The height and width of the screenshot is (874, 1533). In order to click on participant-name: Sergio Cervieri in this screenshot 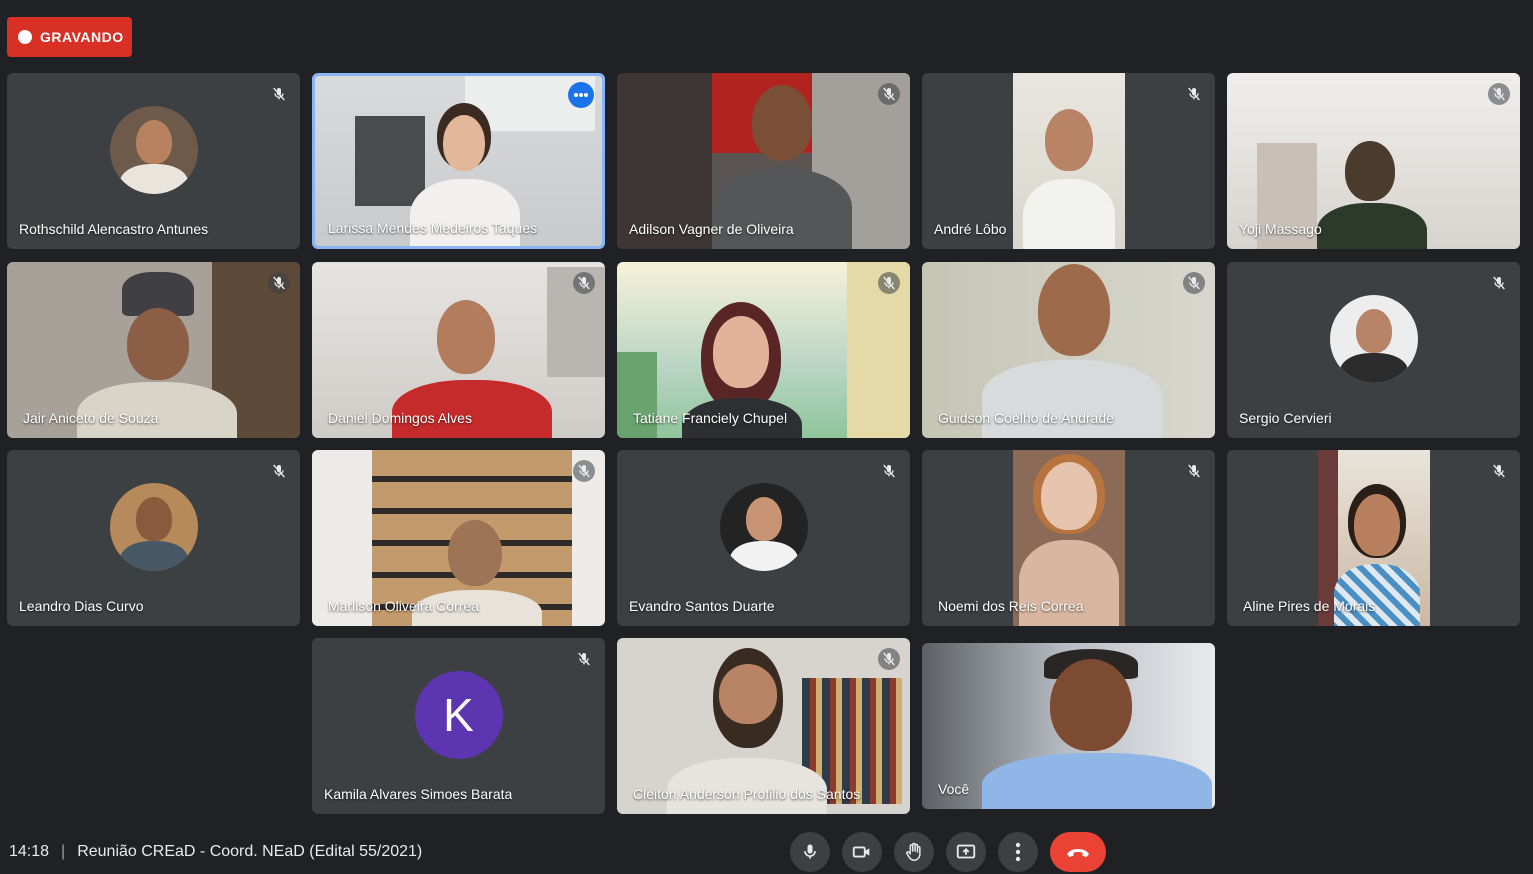, I will do `click(1285, 418)`.